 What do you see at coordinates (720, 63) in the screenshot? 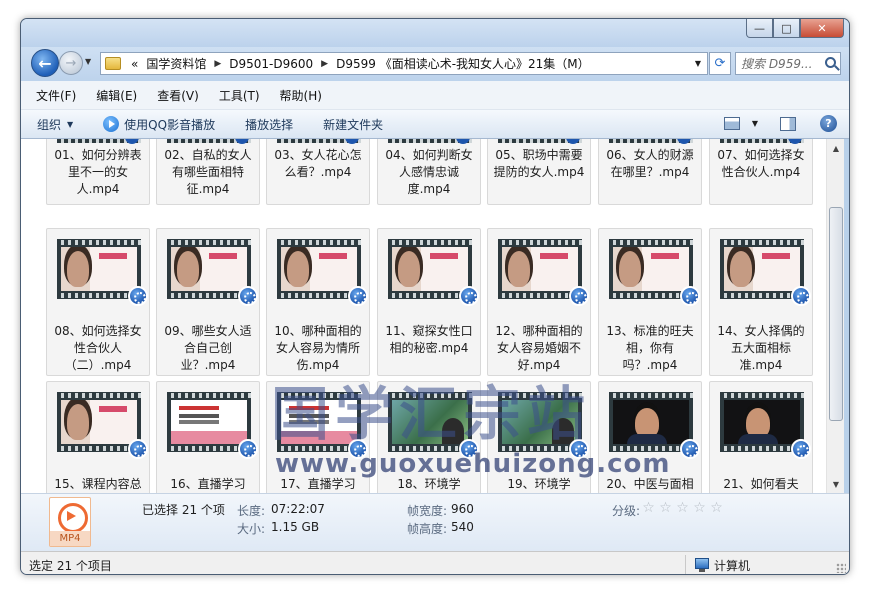
I see `refresh-button: ⟳` at bounding box center [720, 63].